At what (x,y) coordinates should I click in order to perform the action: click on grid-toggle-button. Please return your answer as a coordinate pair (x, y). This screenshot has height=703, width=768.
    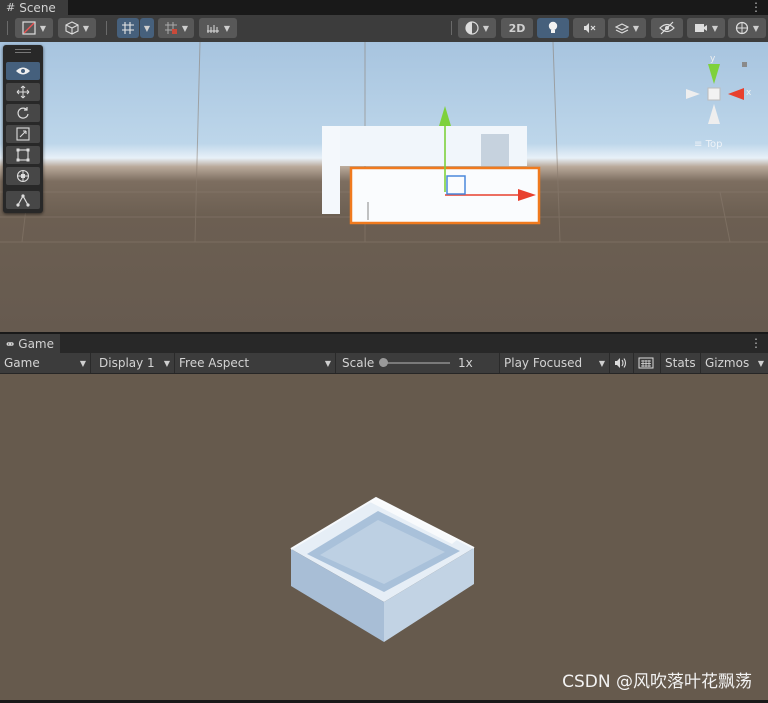
    Looking at the image, I should click on (128, 28).